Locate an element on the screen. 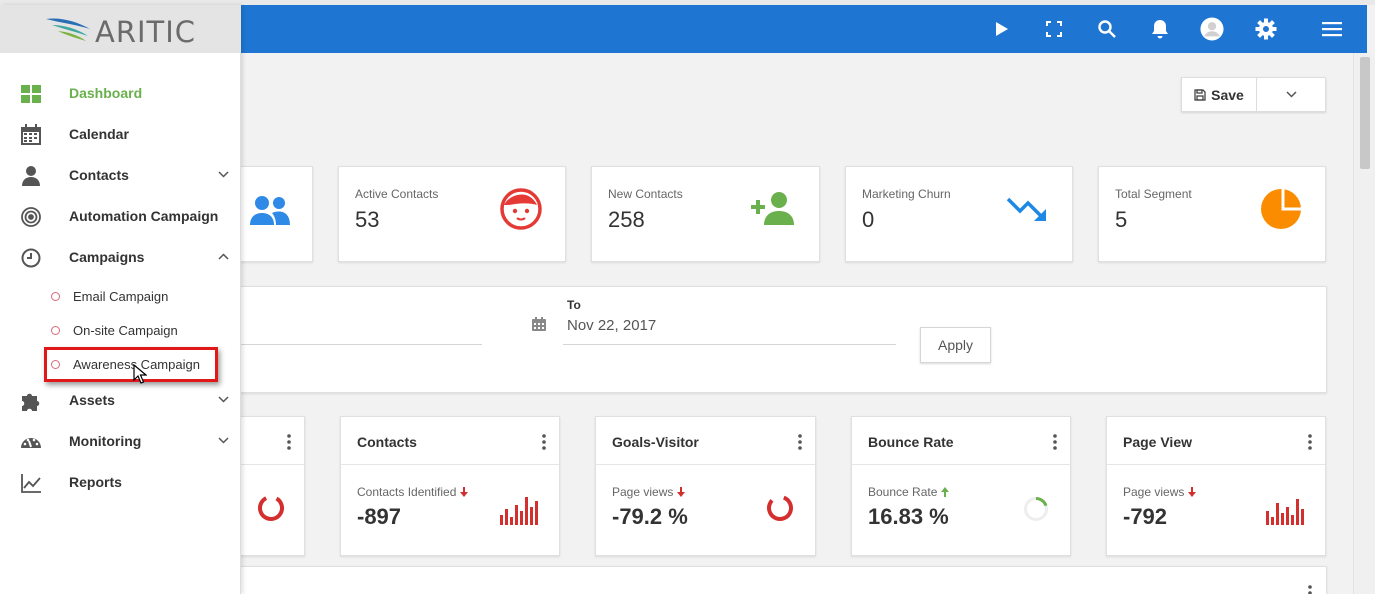 This screenshot has width=1375, height=594. bottom-panel is located at coordinates (783, 580).